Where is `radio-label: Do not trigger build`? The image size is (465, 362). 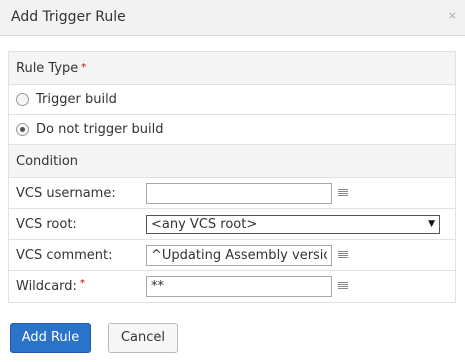
radio-label: Do not trigger build is located at coordinates (100, 129).